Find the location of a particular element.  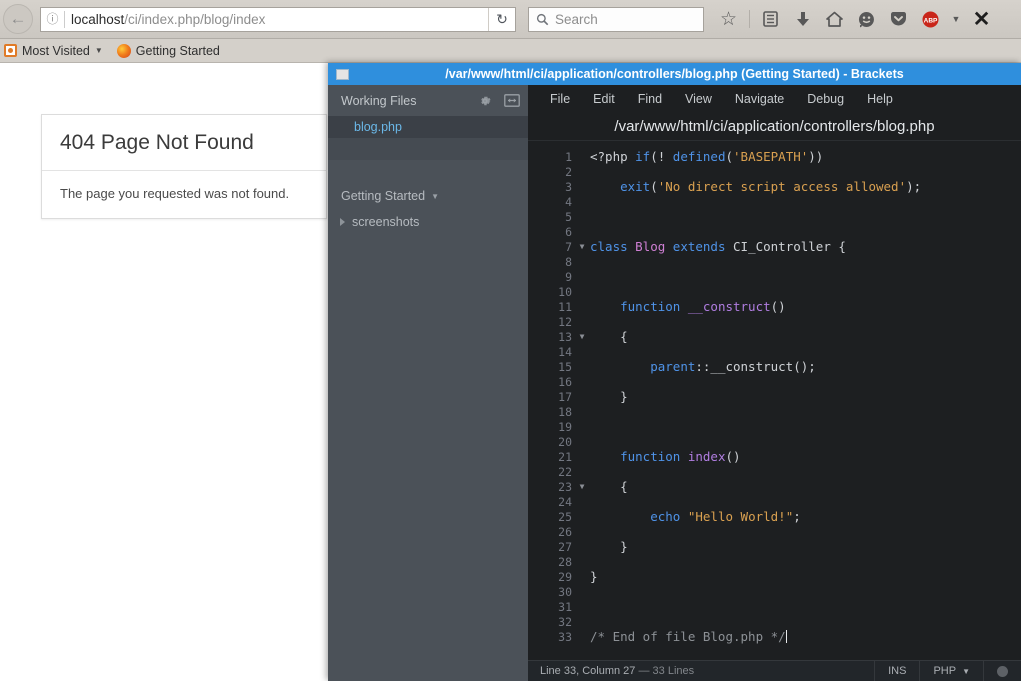

code-line: 22 is located at coordinates (774, 471).